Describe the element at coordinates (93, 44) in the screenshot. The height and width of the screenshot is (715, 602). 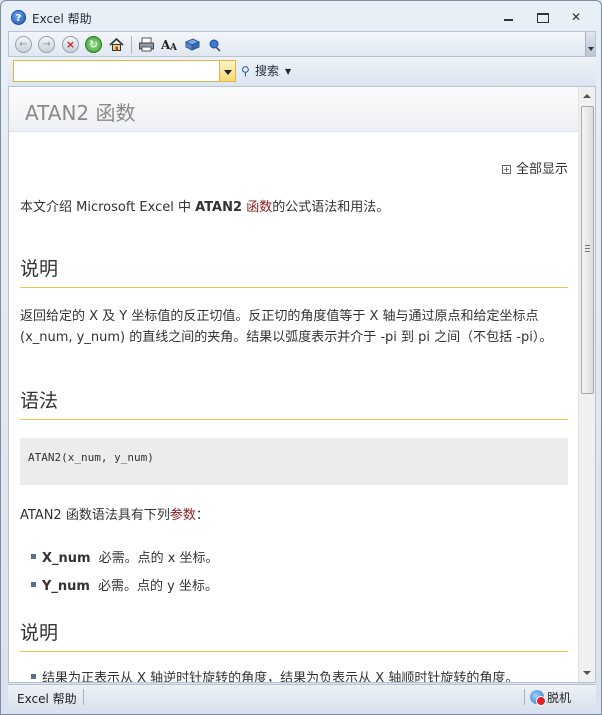
I see `refresh-icon: ↻` at that location.